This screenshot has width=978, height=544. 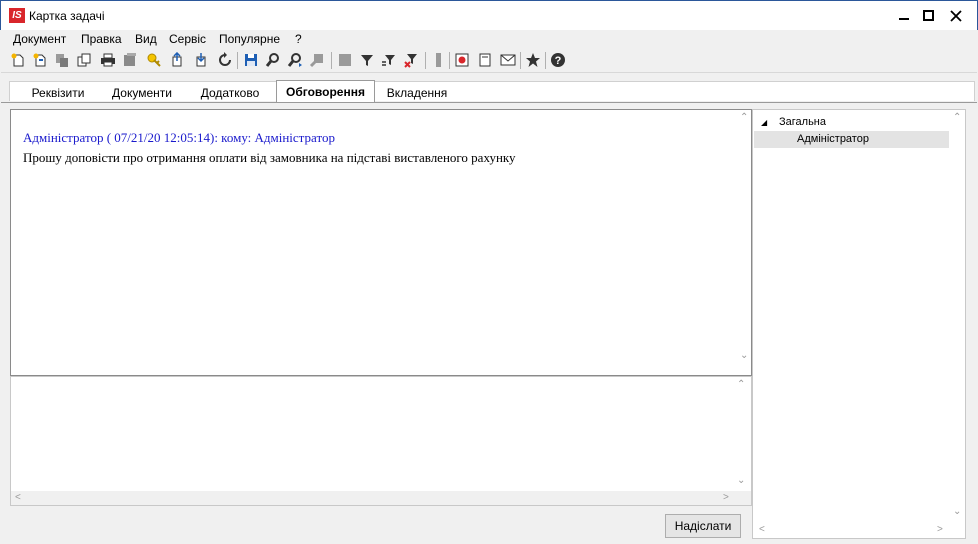 I want to click on maximize-button, so click(x=928, y=15).